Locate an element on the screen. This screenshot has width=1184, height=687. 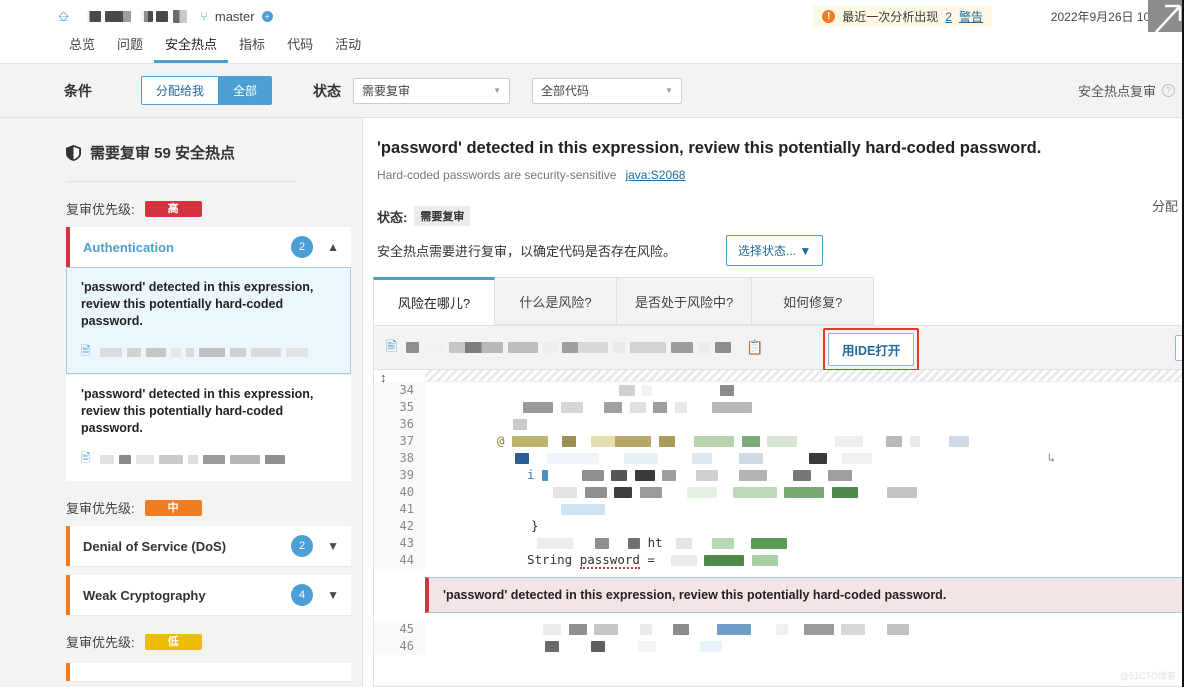
nav-tab-measures: 指标 is located at coordinates (252, 48).